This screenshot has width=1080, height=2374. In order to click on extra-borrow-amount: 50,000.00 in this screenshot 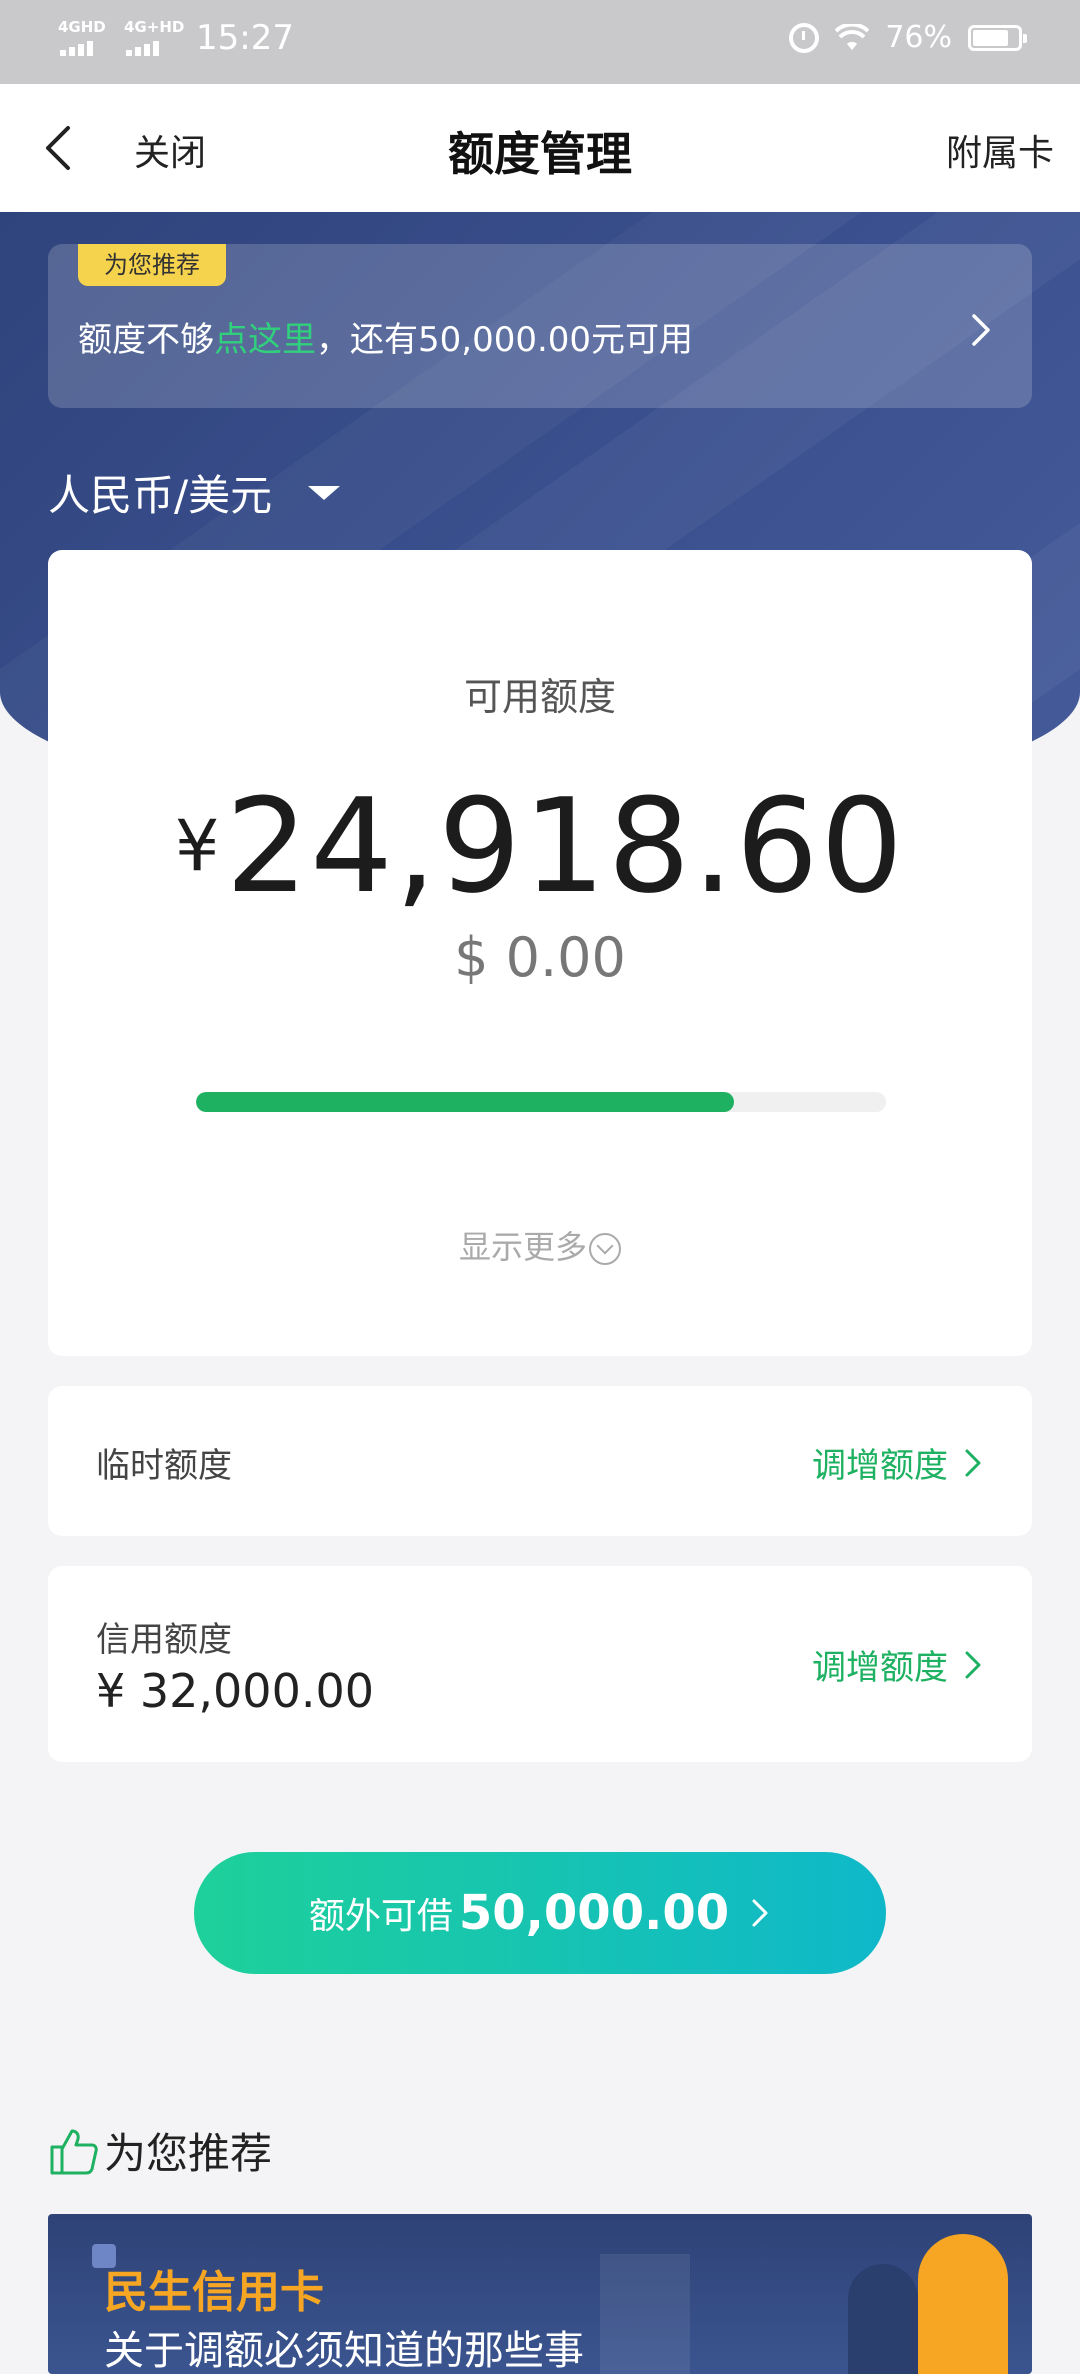, I will do `click(594, 1913)`.